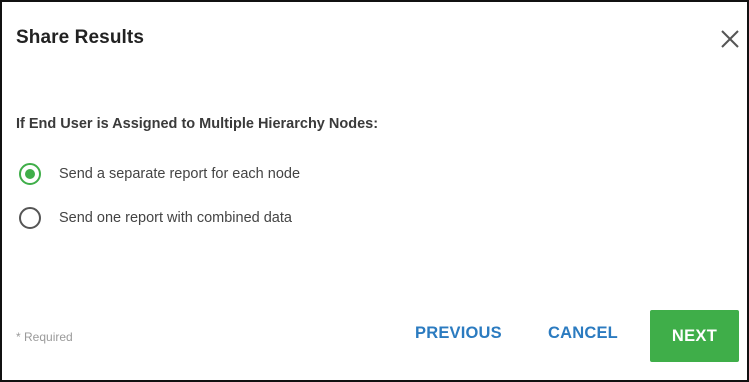  Describe the element at coordinates (80, 37) in the screenshot. I see `dialog-title: Share Results` at that location.